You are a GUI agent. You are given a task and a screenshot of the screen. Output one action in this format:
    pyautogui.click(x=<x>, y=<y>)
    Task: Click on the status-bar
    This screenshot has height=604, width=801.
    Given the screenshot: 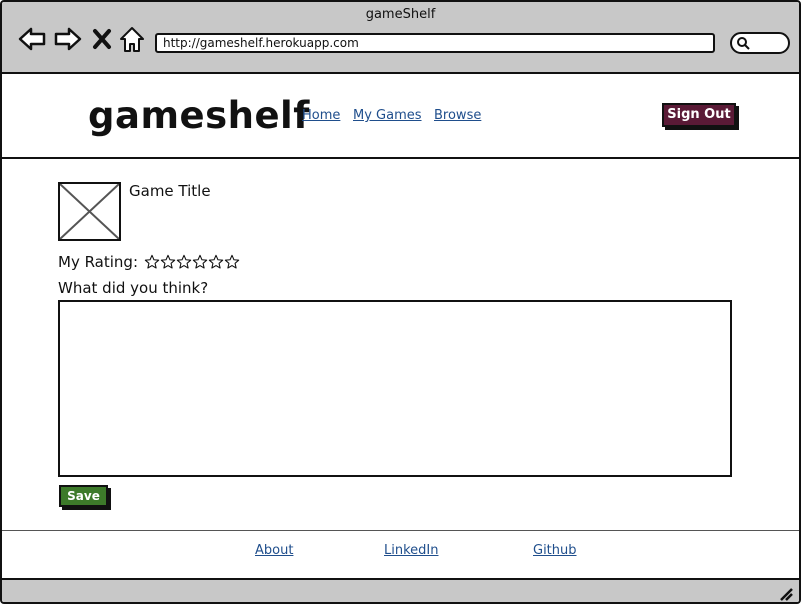 What is the action you would take?
    pyautogui.click(x=400, y=590)
    